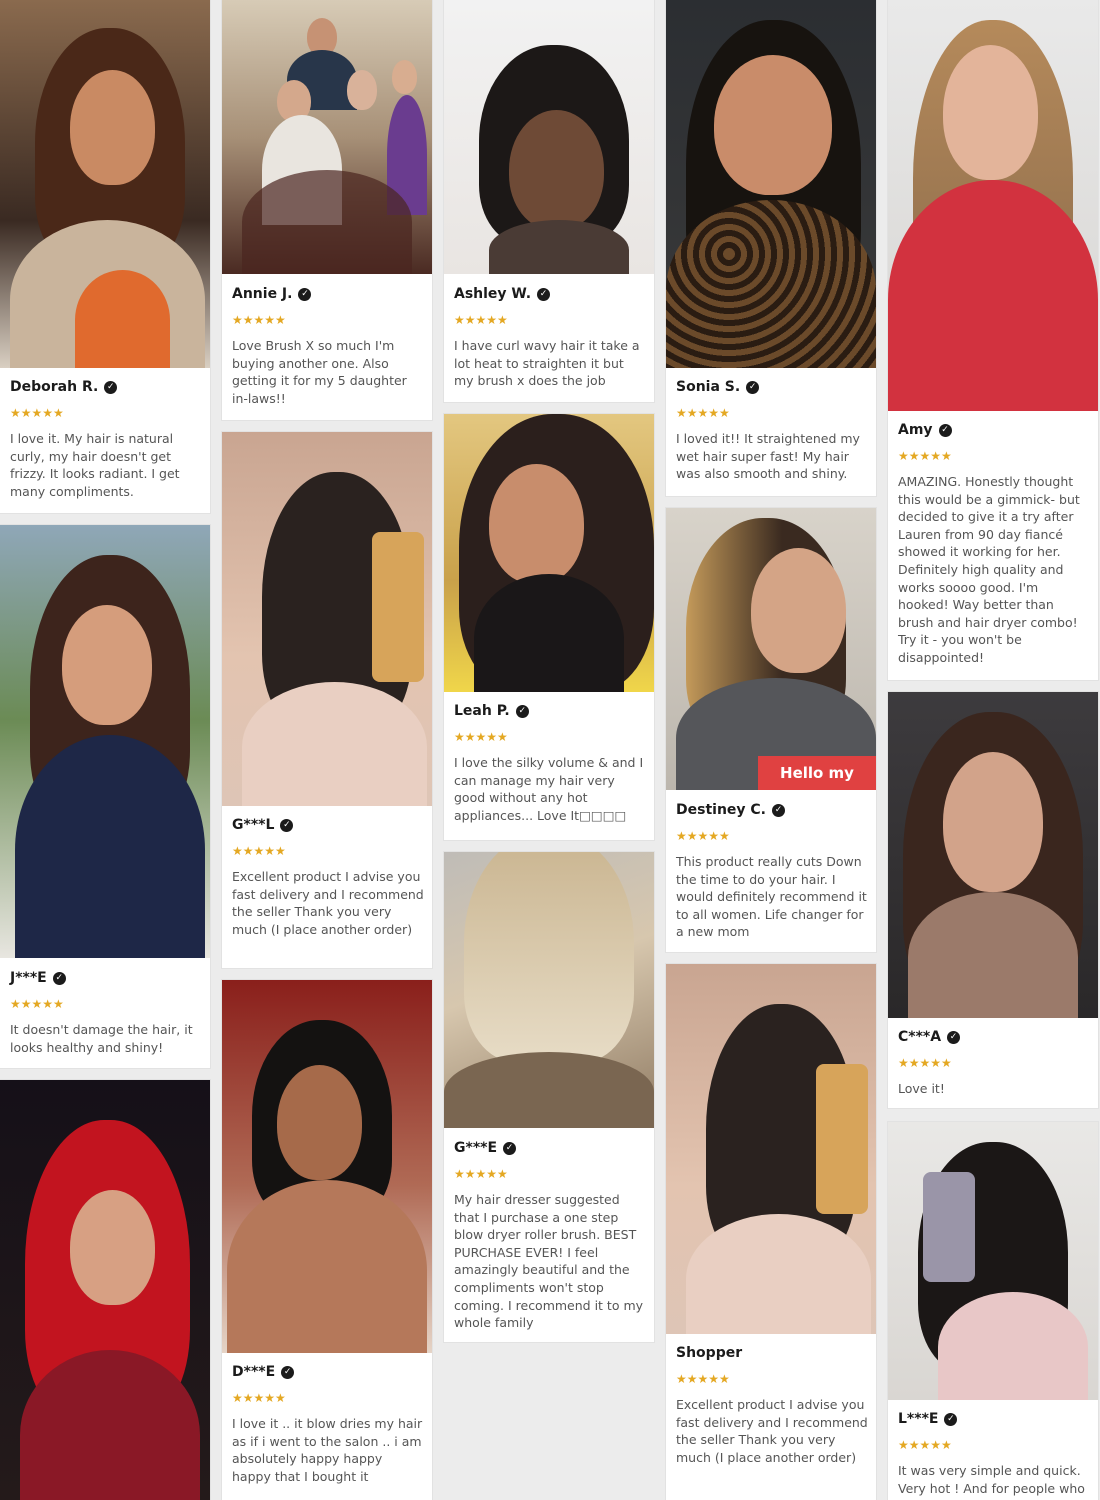 The width and height of the screenshot is (1100, 1500). I want to click on reviewer-name: Ashley W., so click(493, 294).